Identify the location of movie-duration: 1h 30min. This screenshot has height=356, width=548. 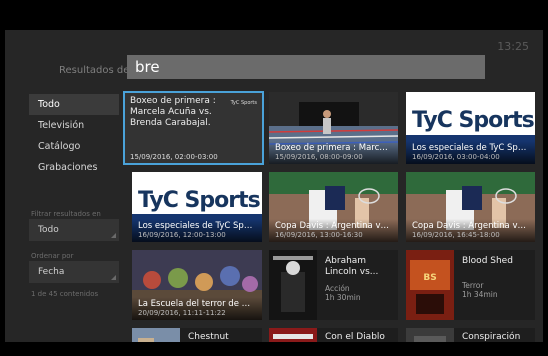
(343, 297).